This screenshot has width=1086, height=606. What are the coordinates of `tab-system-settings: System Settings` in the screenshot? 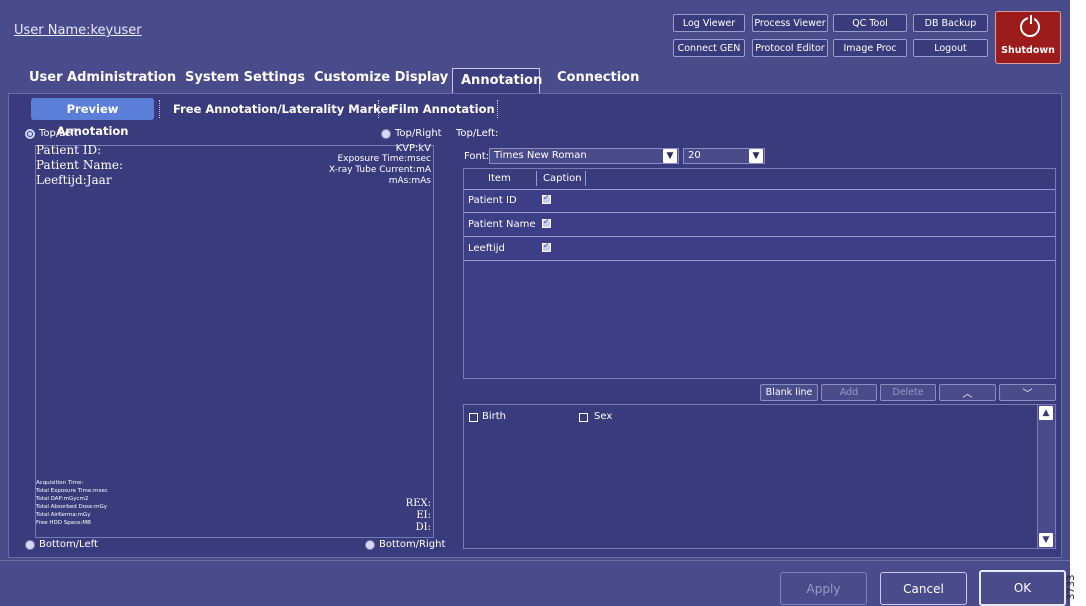 It's located at (245, 77).